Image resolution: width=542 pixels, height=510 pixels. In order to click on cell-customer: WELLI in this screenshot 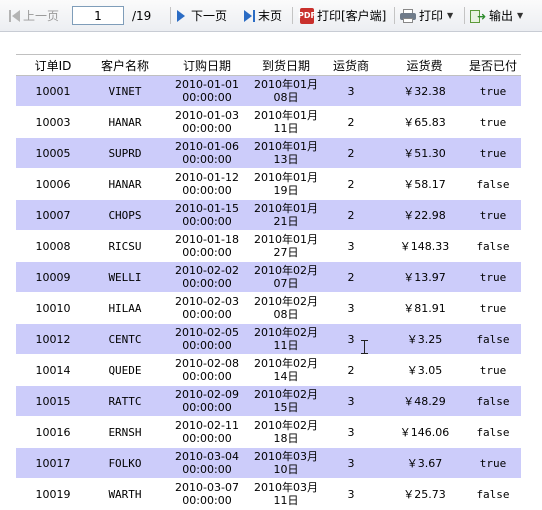, I will do `click(125, 277)`.